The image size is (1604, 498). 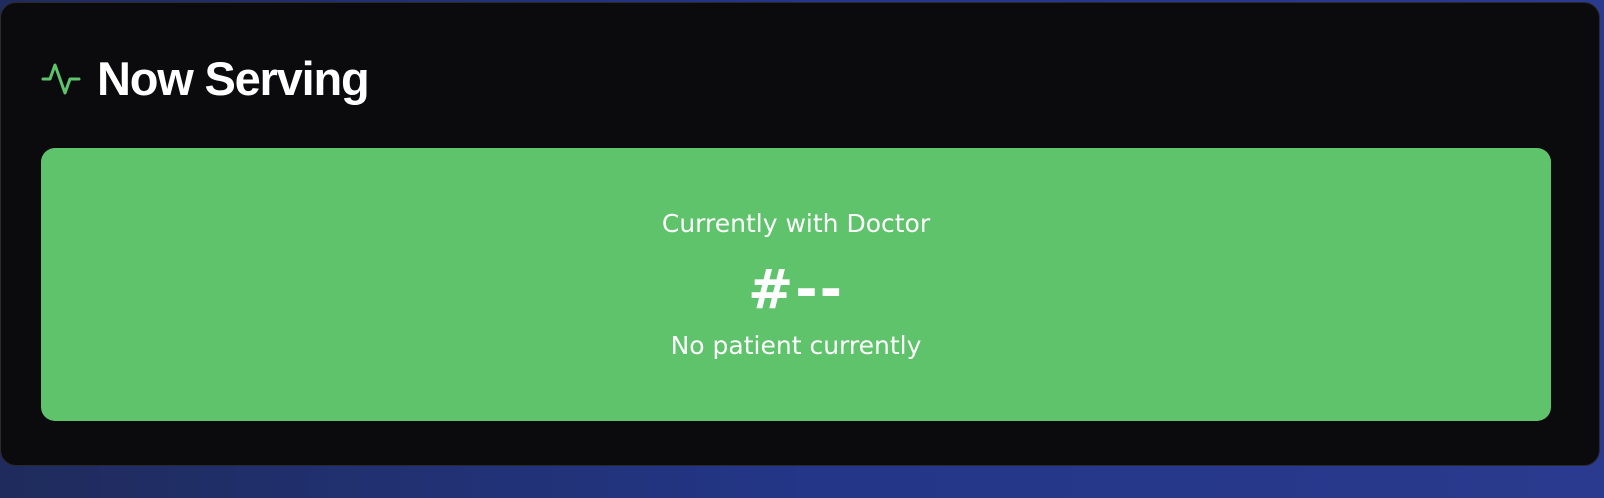 What do you see at coordinates (61, 79) in the screenshot?
I see `activity-pulse-icon` at bounding box center [61, 79].